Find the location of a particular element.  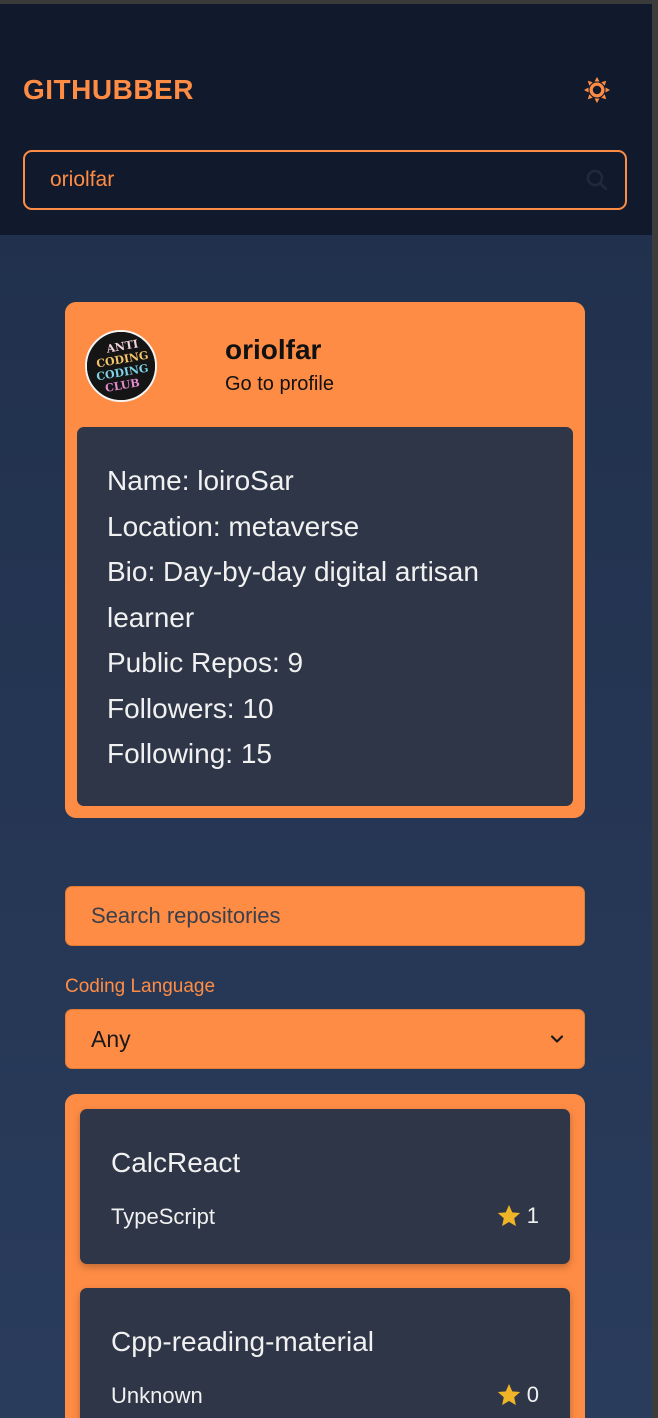

user-search-input is located at coordinates (310, 180).